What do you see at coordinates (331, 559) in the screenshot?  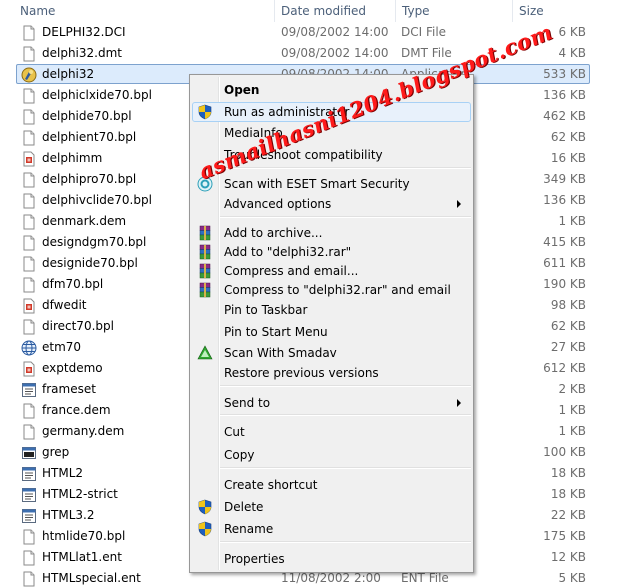 I see `menu-item-properties: Properties` at bounding box center [331, 559].